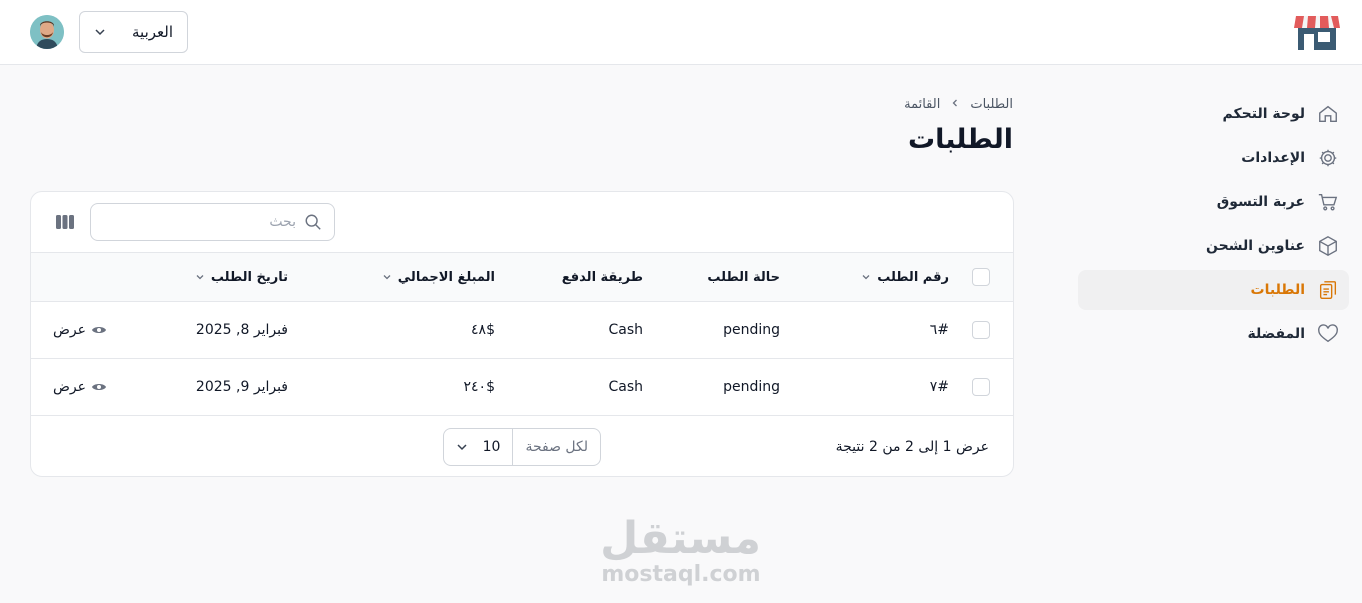 This screenshot has height=603, width=1362. Describe the element at coordinates (1328, 290) in the screenshot. I see `clipboard-icon` at that location.